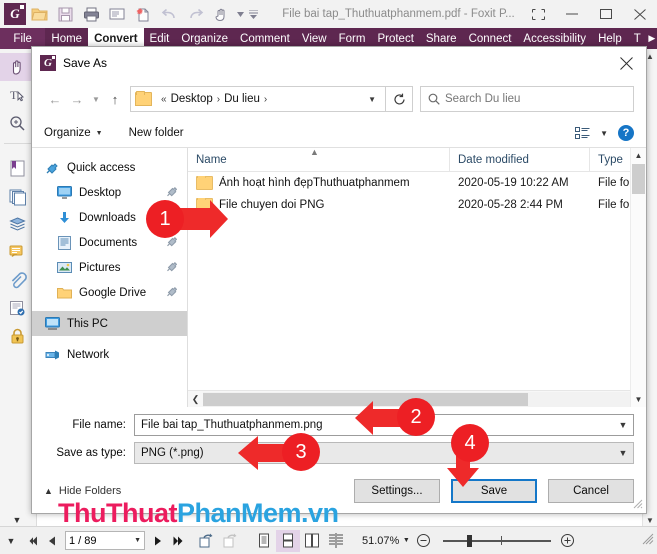 Image resolution: width=657 pixels, height=554 pixels. What do you see at coordinates (582, 133) in the screenshot?
I see `change-view-icon` at bounding box center [582, 133].